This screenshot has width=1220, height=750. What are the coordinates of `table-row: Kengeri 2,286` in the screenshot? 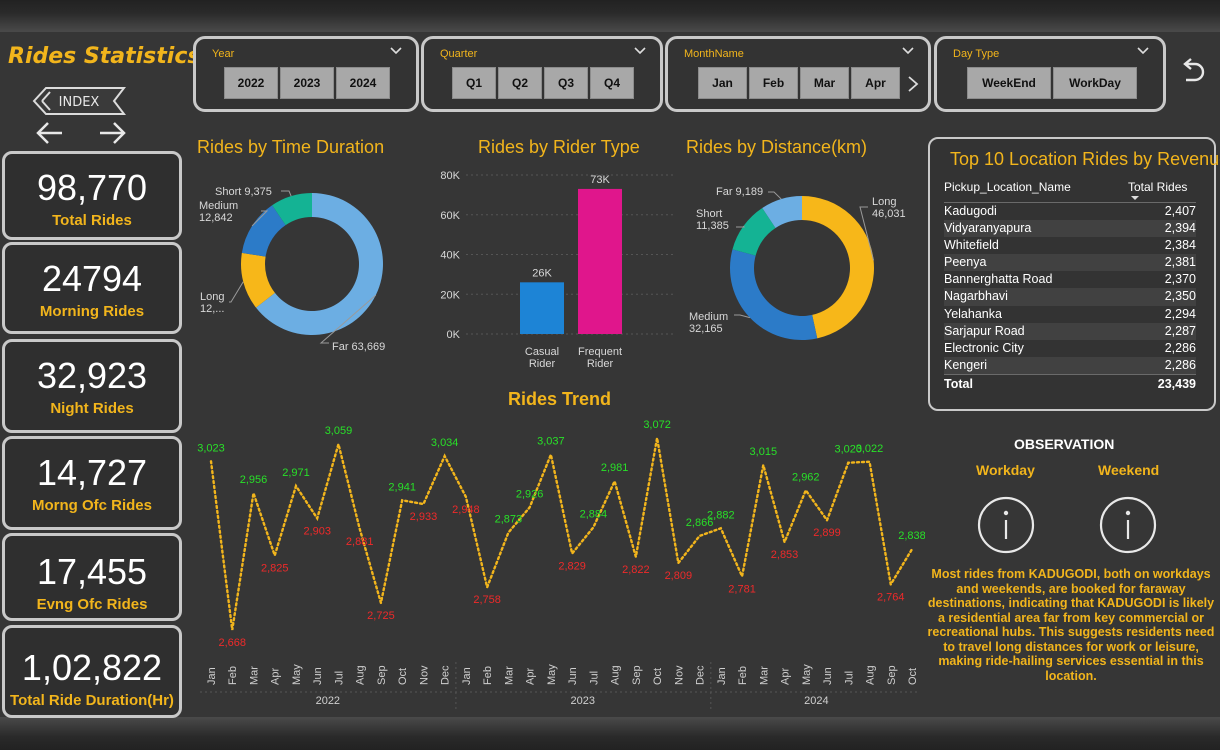 It's located at (1070, 365).